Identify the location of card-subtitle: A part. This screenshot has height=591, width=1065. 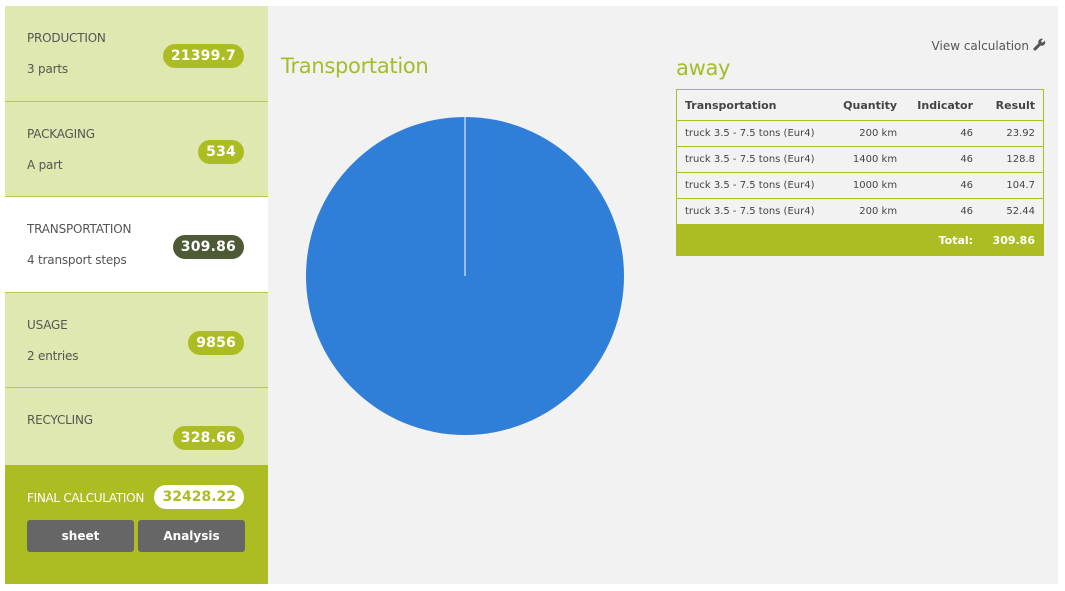
(45, 164).